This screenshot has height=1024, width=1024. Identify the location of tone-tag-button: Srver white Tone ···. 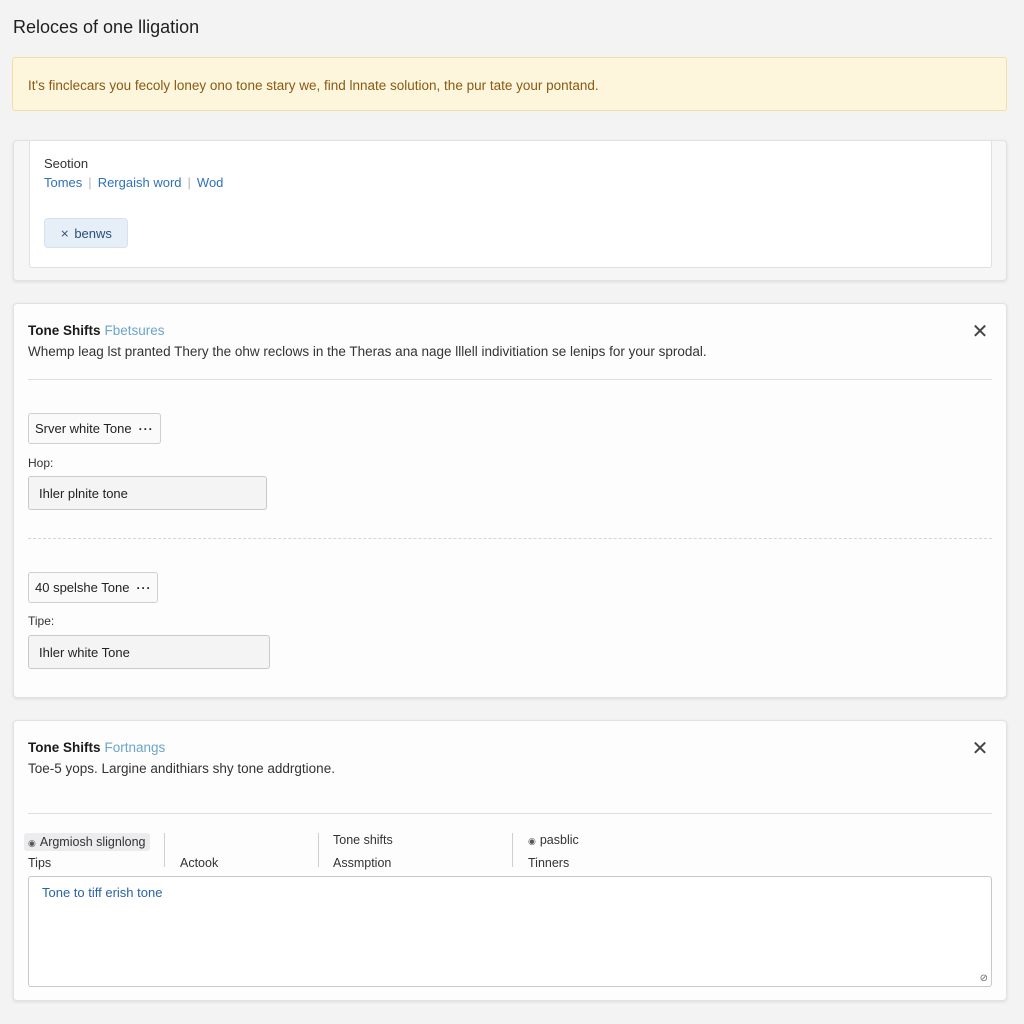
(94, 428).